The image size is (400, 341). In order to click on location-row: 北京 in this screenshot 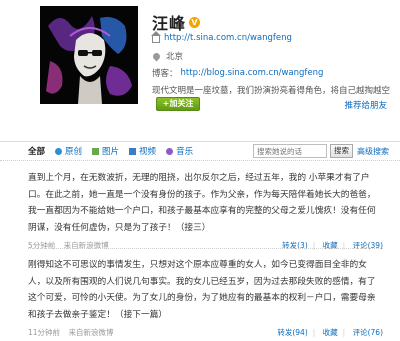, I will do `click(167, 56)`.